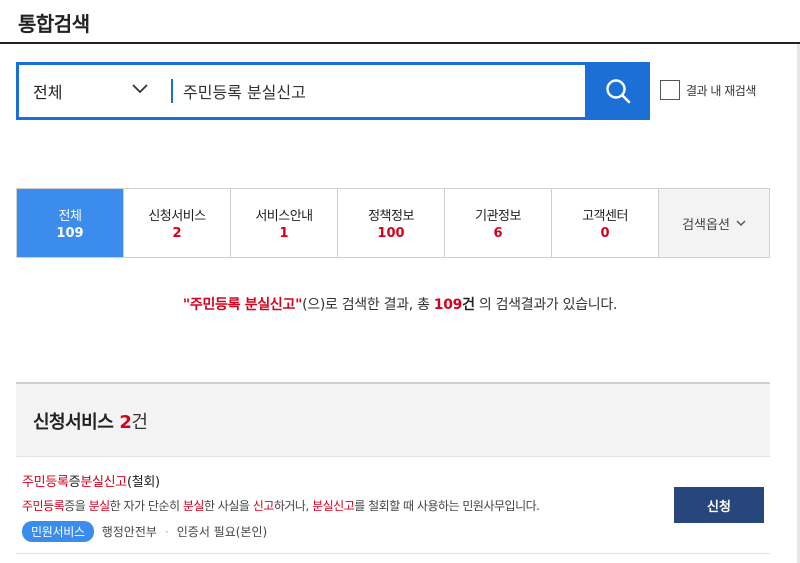 This screenshot has height=563, width=800. What do you see at coordinates (242, 305) in the screenshot?
I see `summary-query: "주민등록 분실신고"` at bounding box center [242, 305].